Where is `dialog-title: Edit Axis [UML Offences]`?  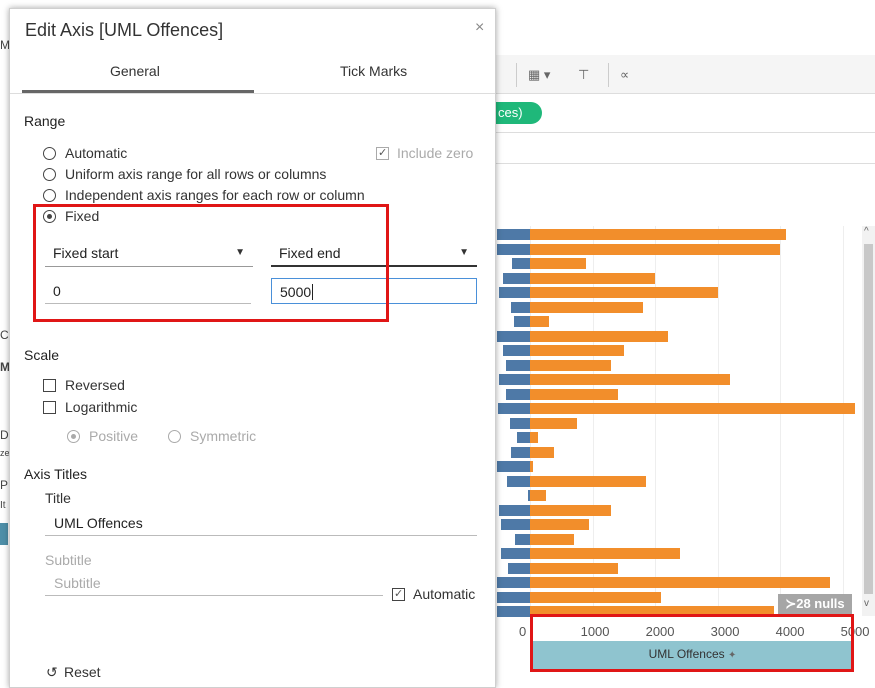
dialog-title: Edit Axis [UML Offences] is located at coordinates (124, 30).